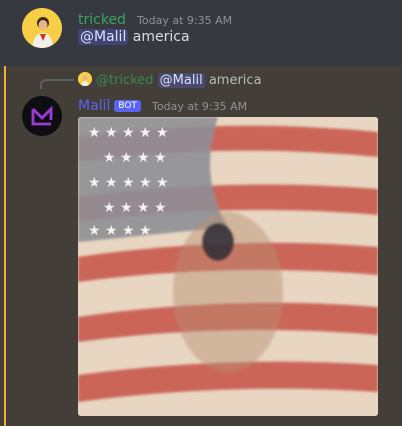 This screenshot has width=402, height=426. Describe the element at coordinates (159, 37) in the screenshot. I see `message-text: america` at that location.